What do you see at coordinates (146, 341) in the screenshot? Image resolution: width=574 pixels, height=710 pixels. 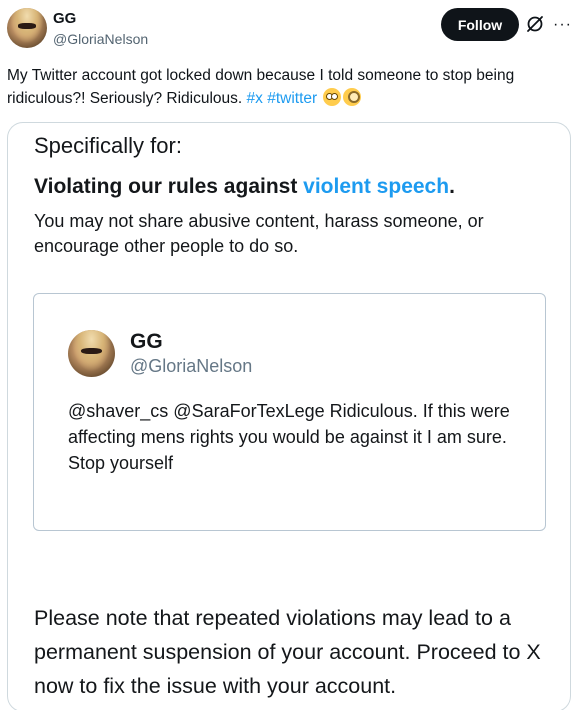 I see `quoted-author-name: GG` at bounding box center [146, 341].